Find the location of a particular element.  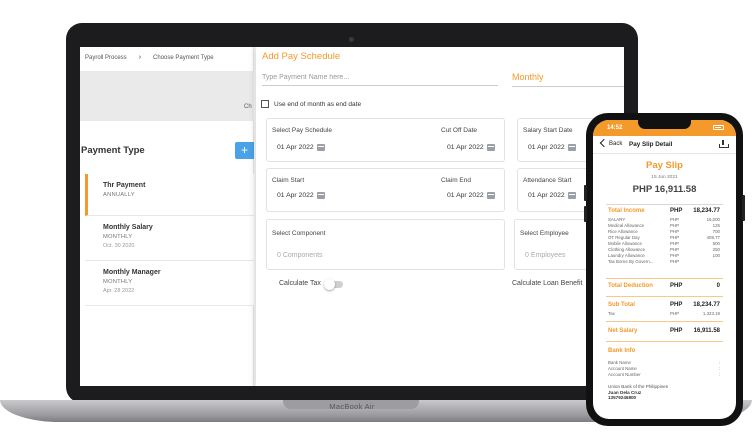

breadcrumb: Payroll Process › Choose Payment Type is located at coordinates (149, 57).